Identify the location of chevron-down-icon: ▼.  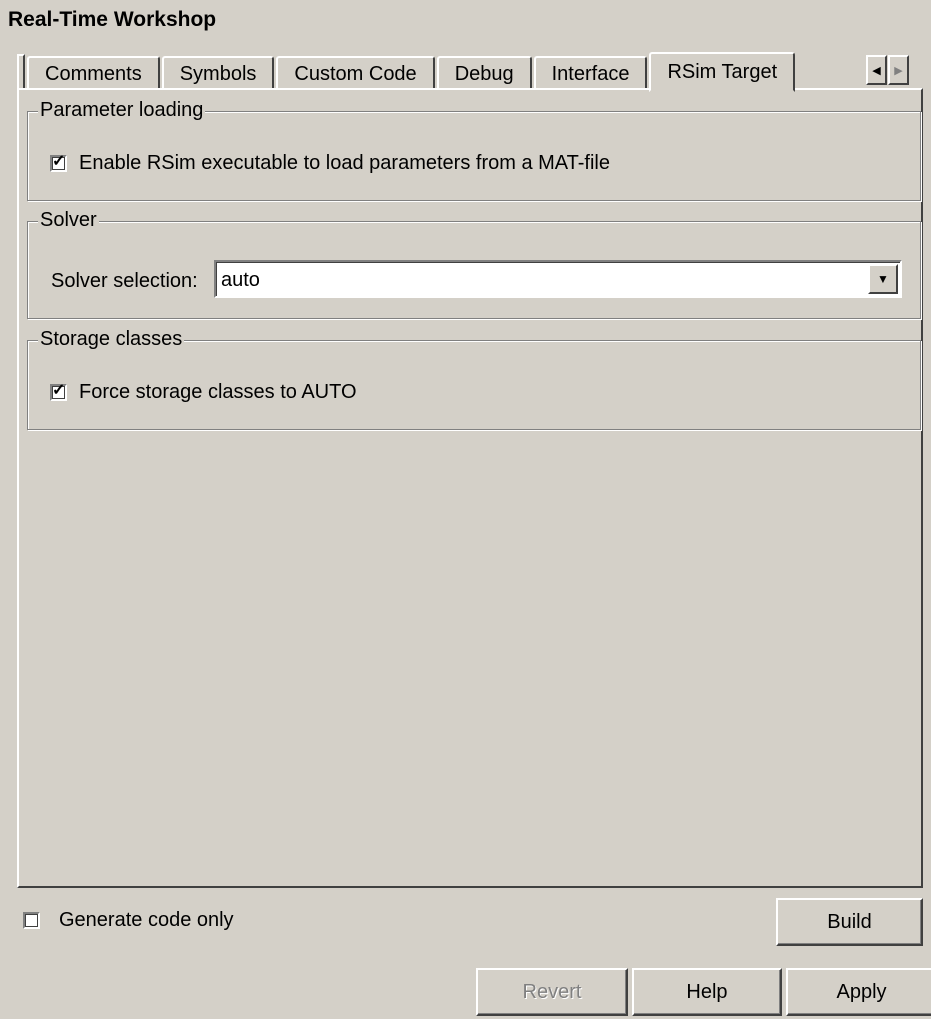
(883, 279).